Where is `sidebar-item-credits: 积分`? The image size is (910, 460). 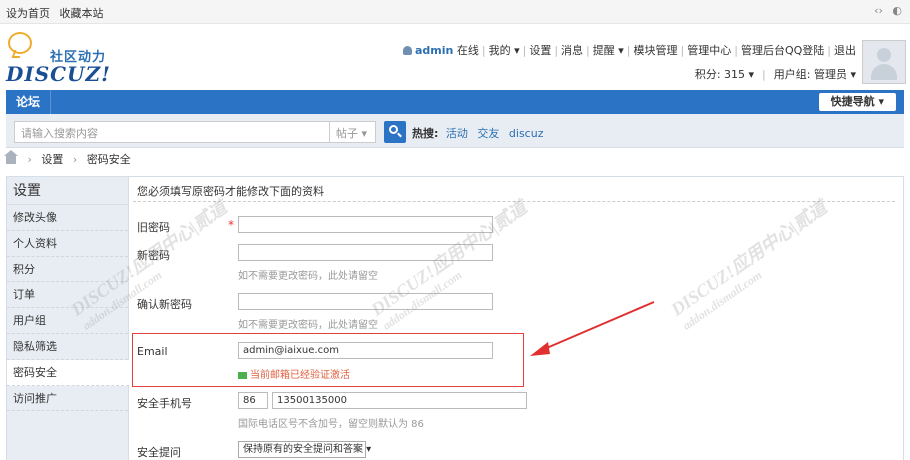
sidebar-item-credits: 积分 is located at coordinates (67, 270).